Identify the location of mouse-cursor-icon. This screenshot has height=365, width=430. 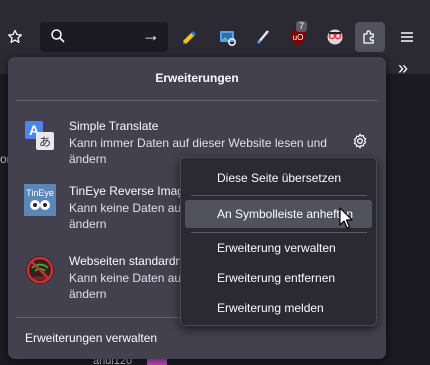
(346, 218).